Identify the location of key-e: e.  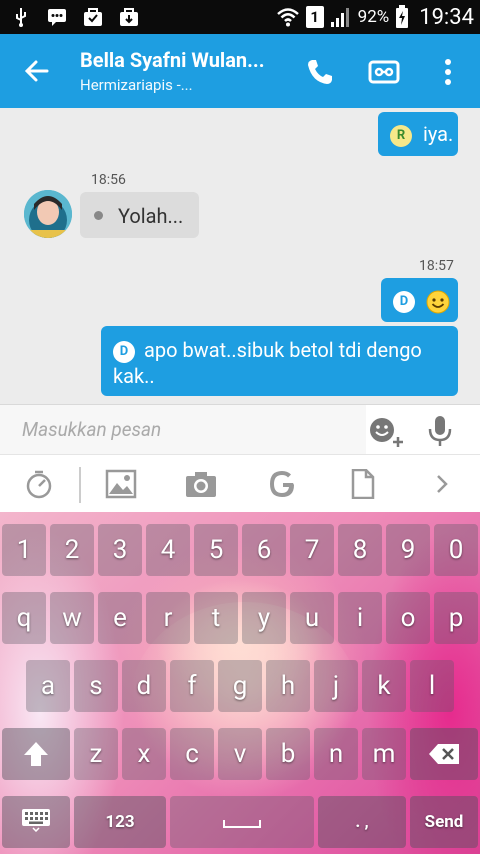
(120, 618).